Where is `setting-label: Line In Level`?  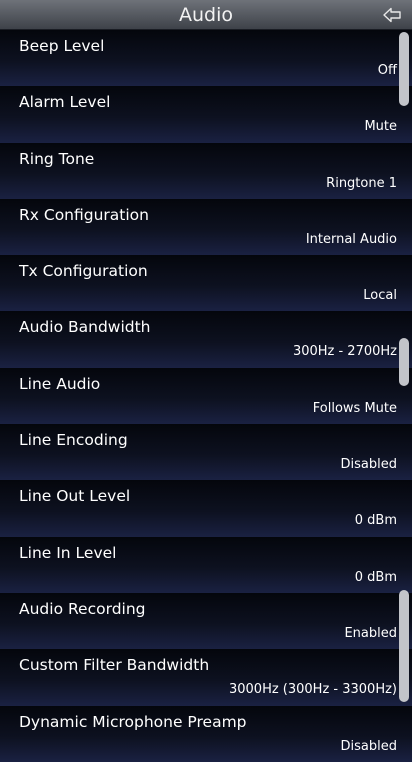 setting-label: Line In Level is located at coordinates (68, 552).